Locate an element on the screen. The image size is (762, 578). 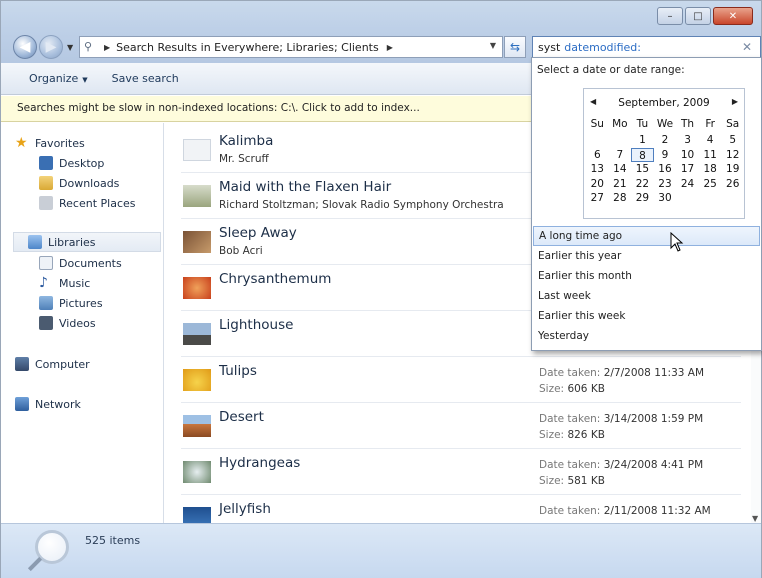
date-taken-label: Date taken: is located at coordinates (570, 419).